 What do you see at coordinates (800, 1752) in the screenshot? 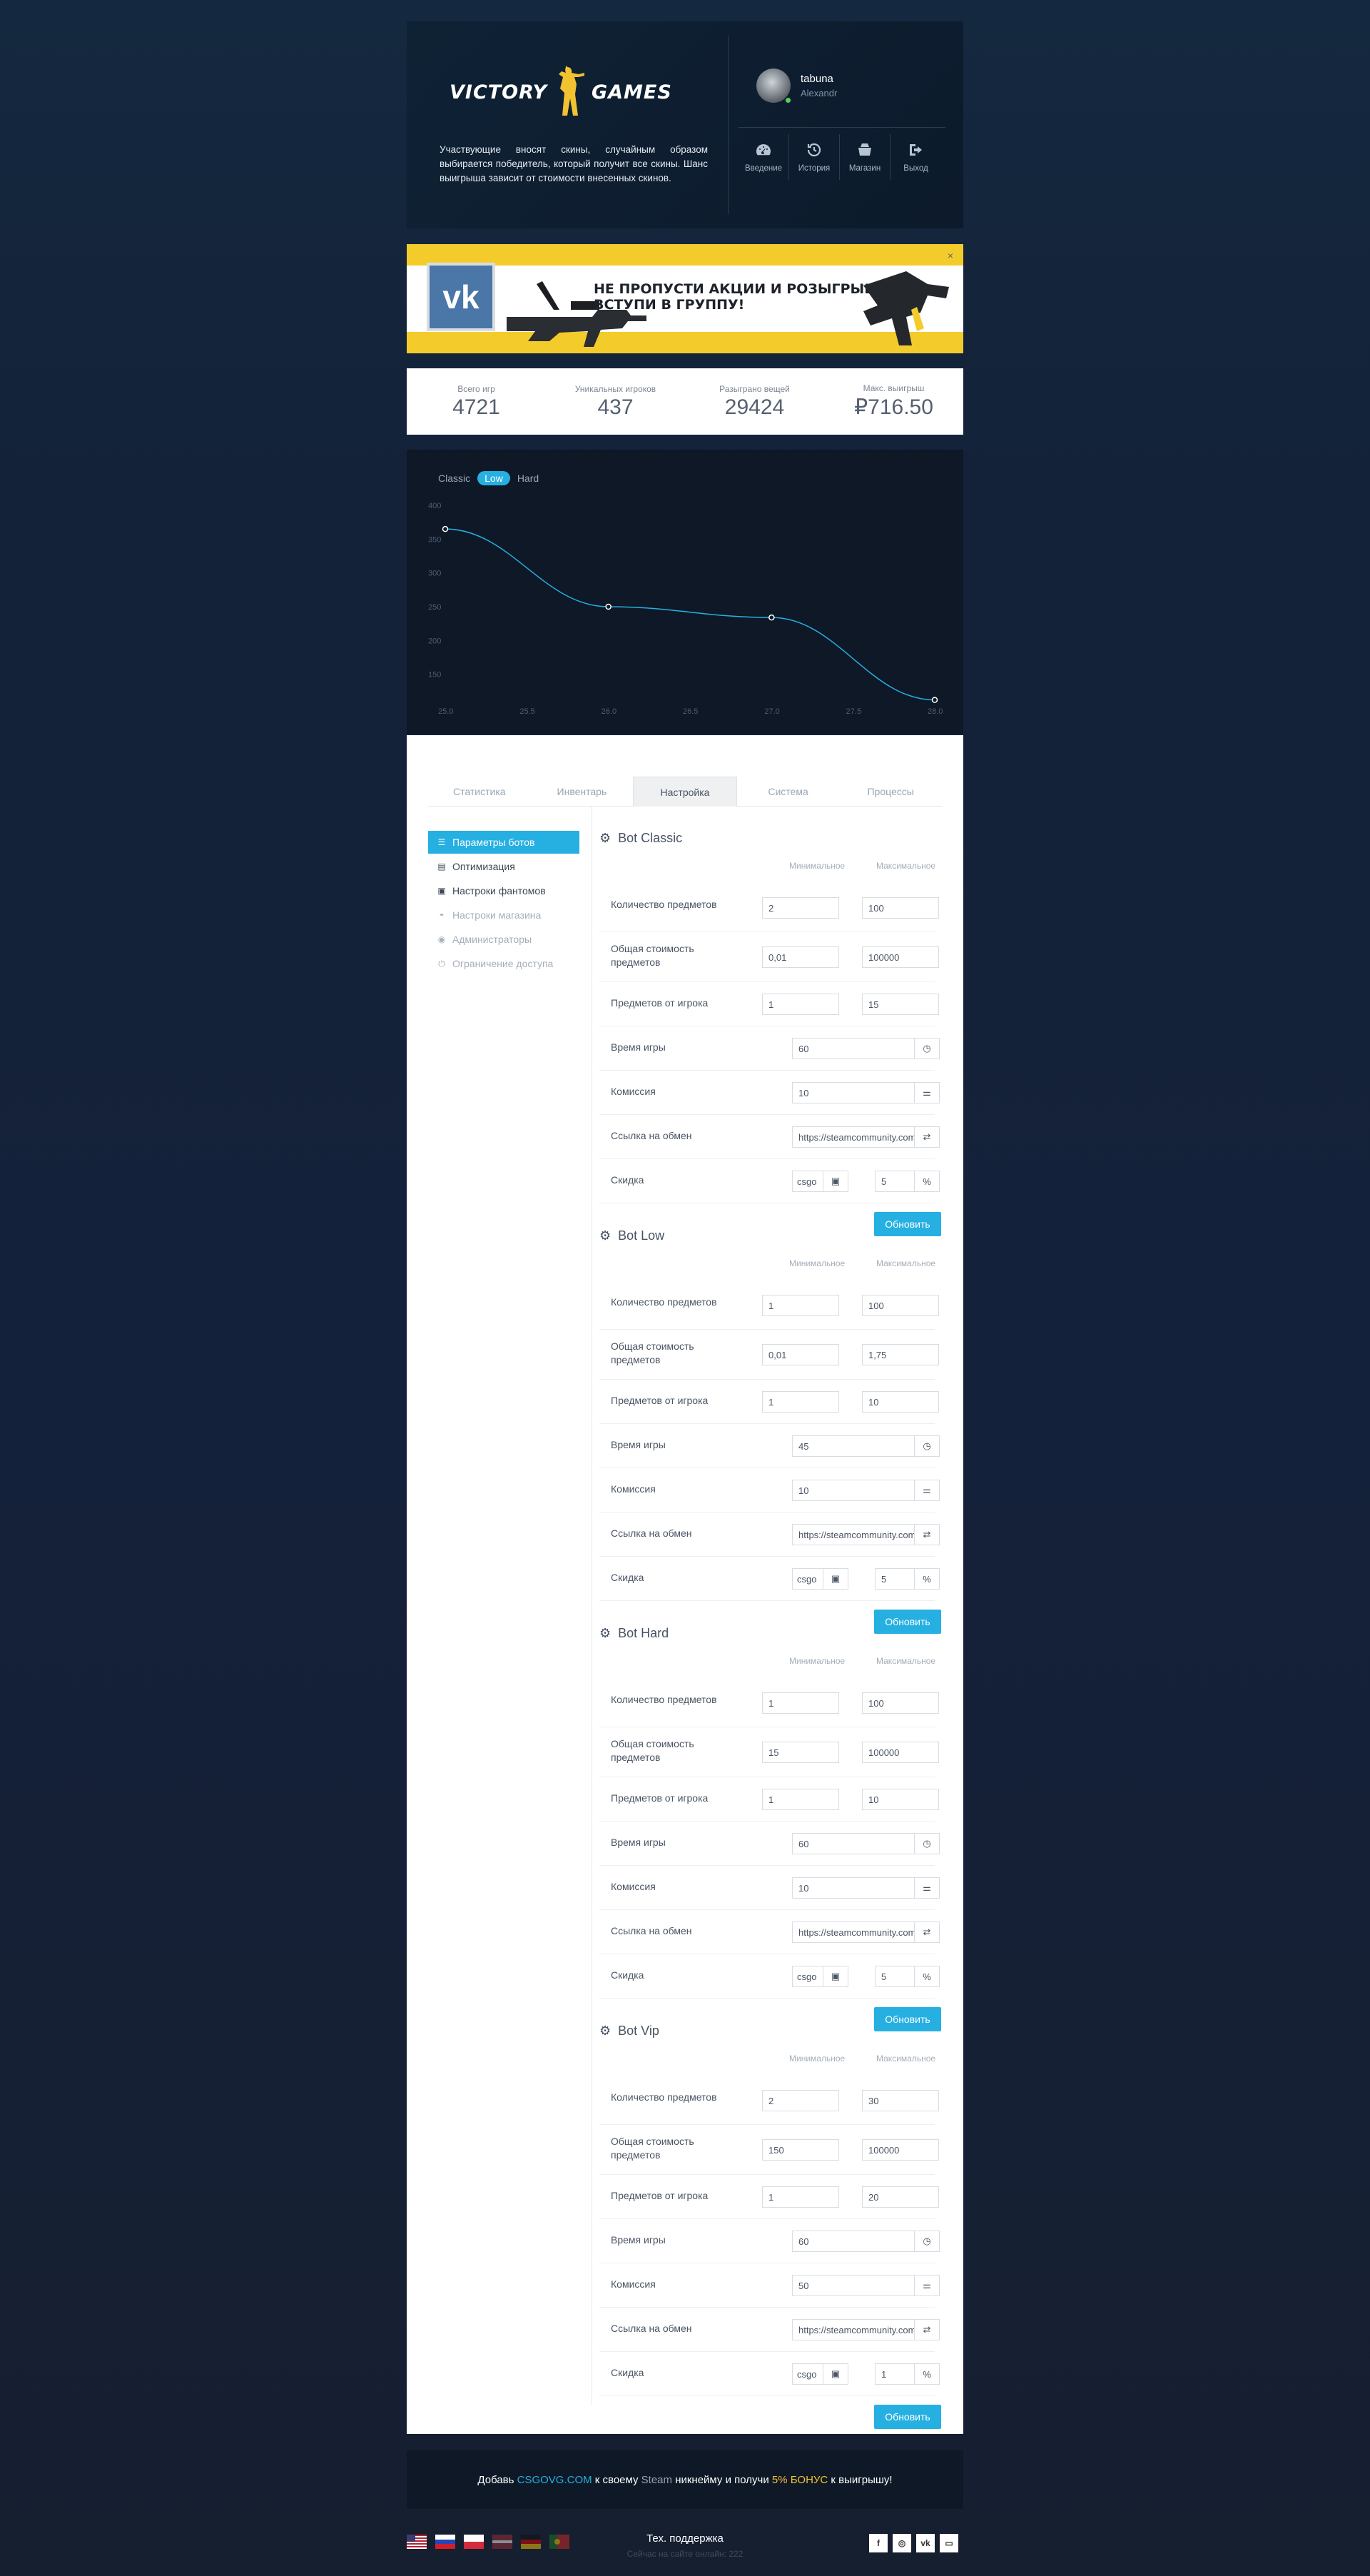
I see `min-input: 15` at bounding box center [800, 1752].